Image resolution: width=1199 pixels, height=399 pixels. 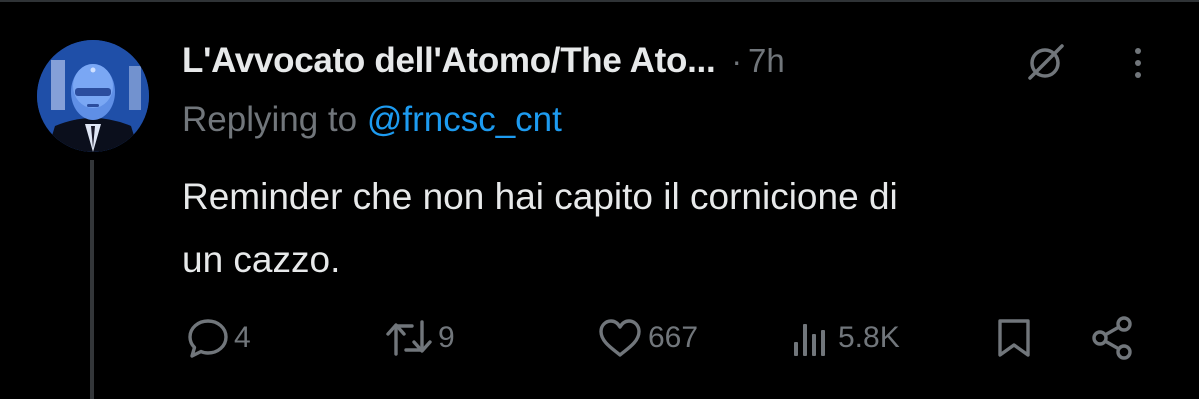 I want to click on share-icon, so click(x=1113, y=338).